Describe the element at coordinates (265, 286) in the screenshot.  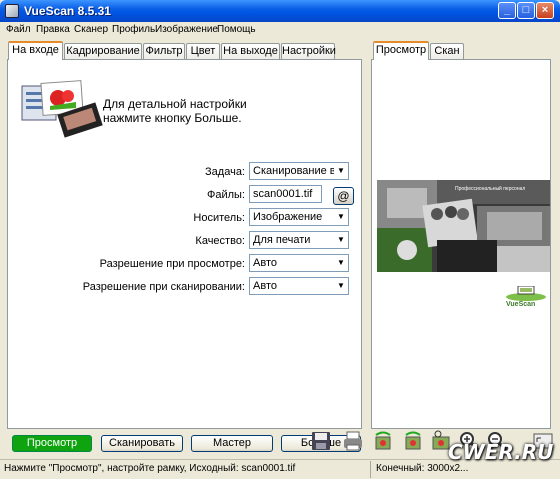
I see `scan-resolution-value: Авто` at that location.